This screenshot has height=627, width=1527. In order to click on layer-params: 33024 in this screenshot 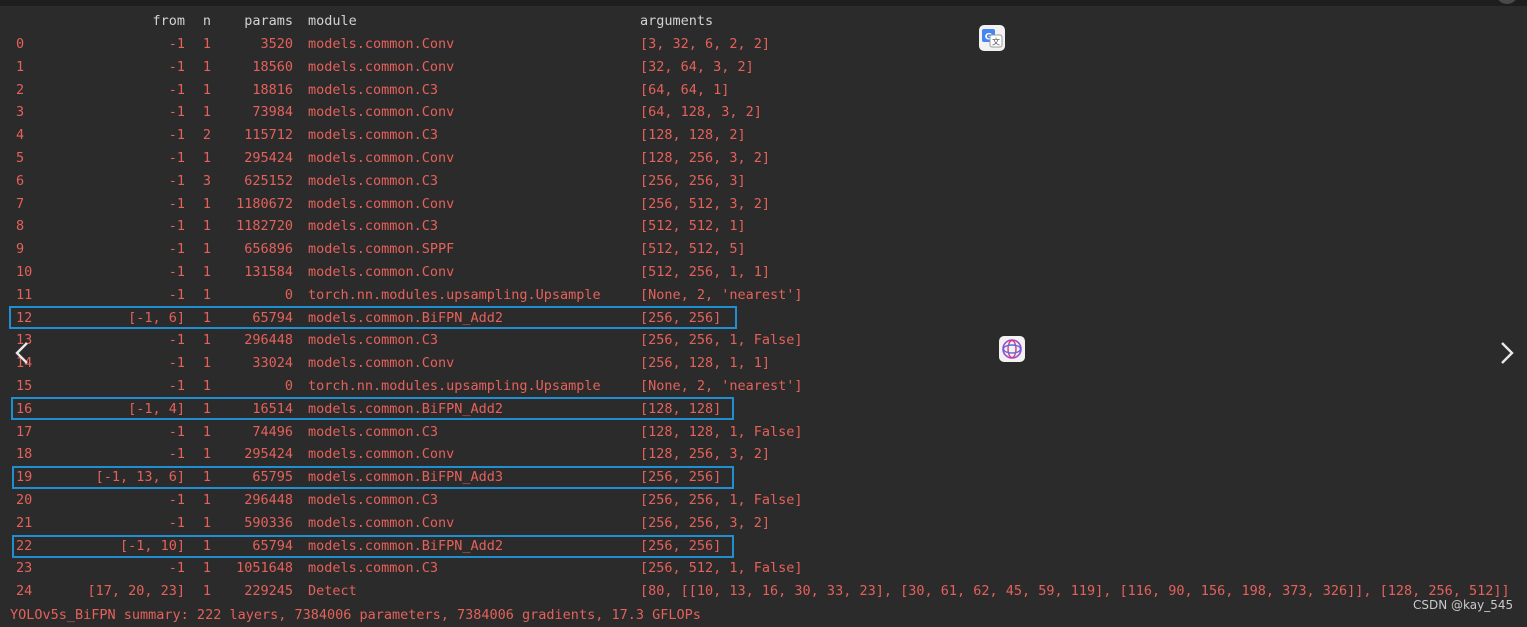, I will do `click(272, 363)`.